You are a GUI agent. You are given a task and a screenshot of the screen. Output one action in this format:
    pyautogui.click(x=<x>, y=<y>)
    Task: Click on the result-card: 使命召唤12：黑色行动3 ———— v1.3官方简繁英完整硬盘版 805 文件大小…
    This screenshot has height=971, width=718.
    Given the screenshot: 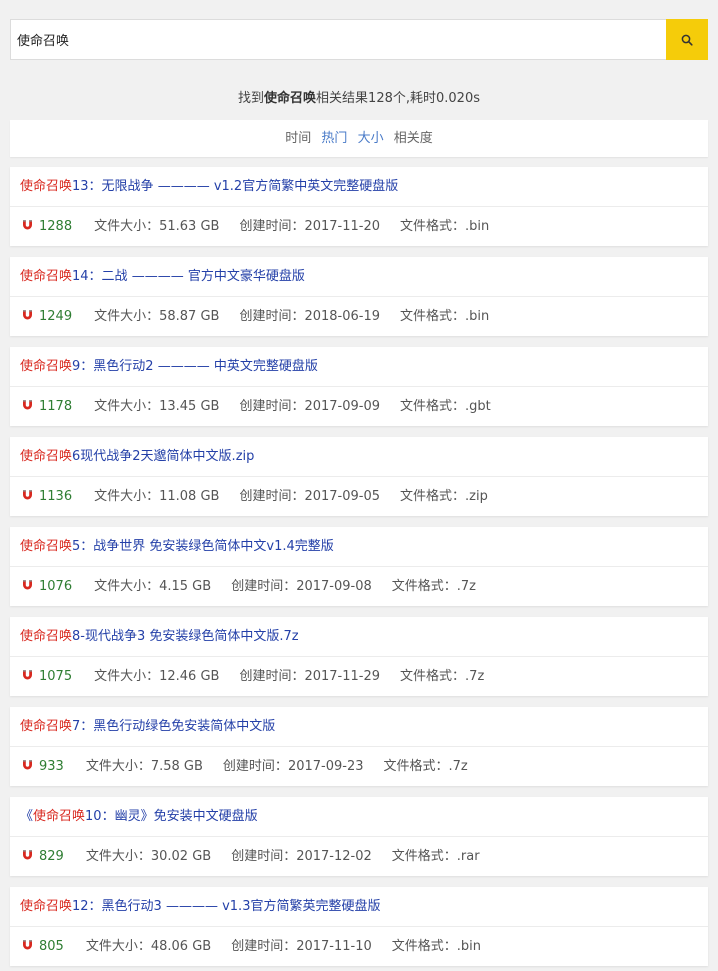 What is the action you would take?
    pyautogui.click(x=359, y=926)
    